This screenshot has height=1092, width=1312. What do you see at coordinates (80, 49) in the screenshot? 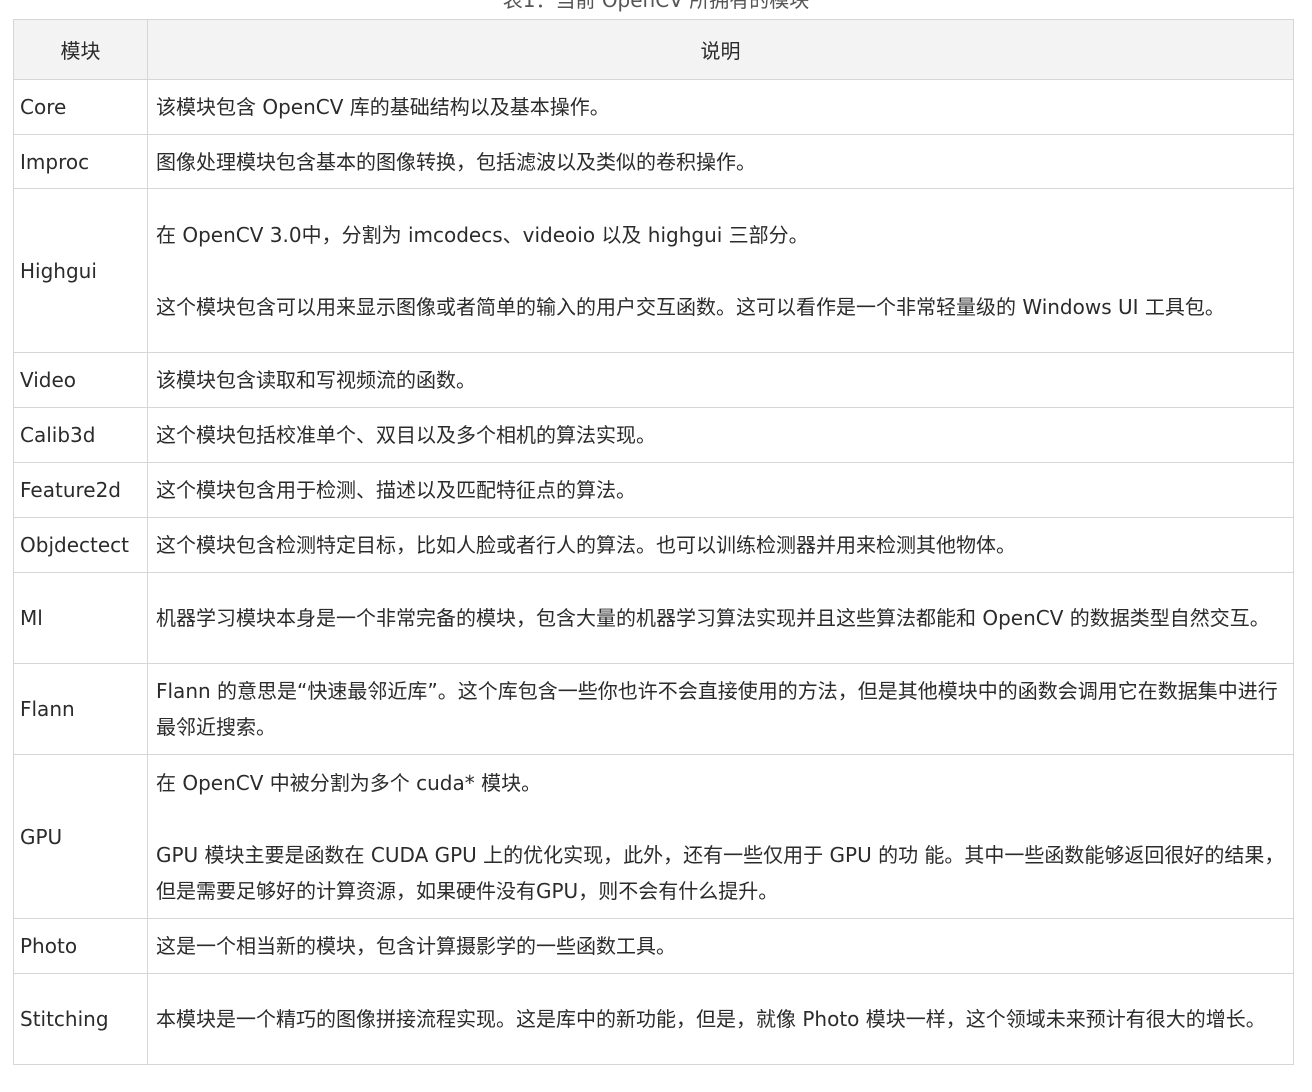
I see `header-module: 模块` at bounding box center [80, 49].